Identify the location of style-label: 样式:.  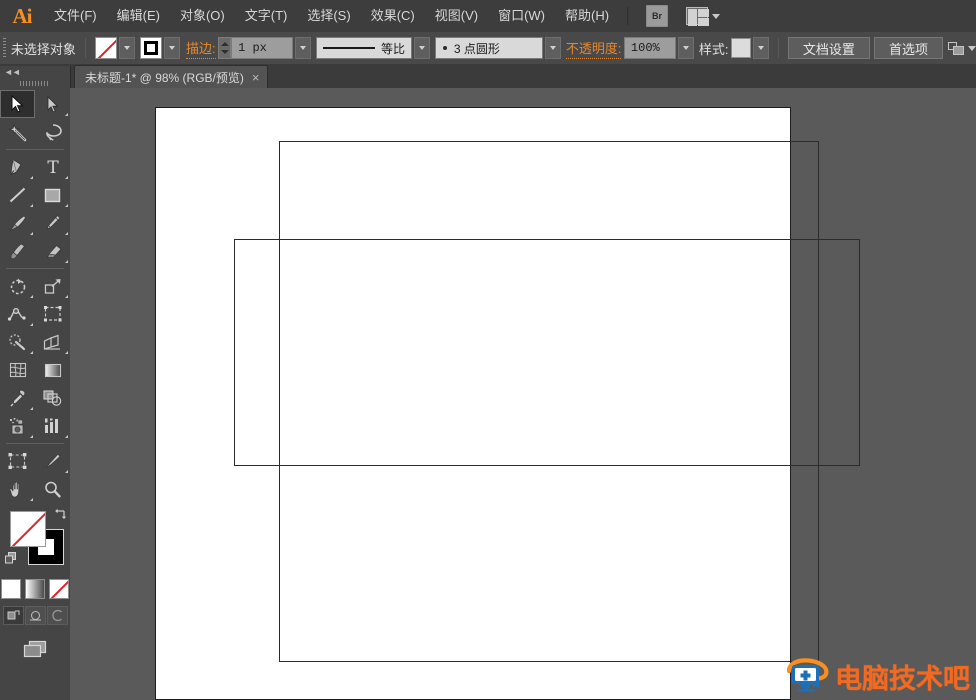
(713, 49).